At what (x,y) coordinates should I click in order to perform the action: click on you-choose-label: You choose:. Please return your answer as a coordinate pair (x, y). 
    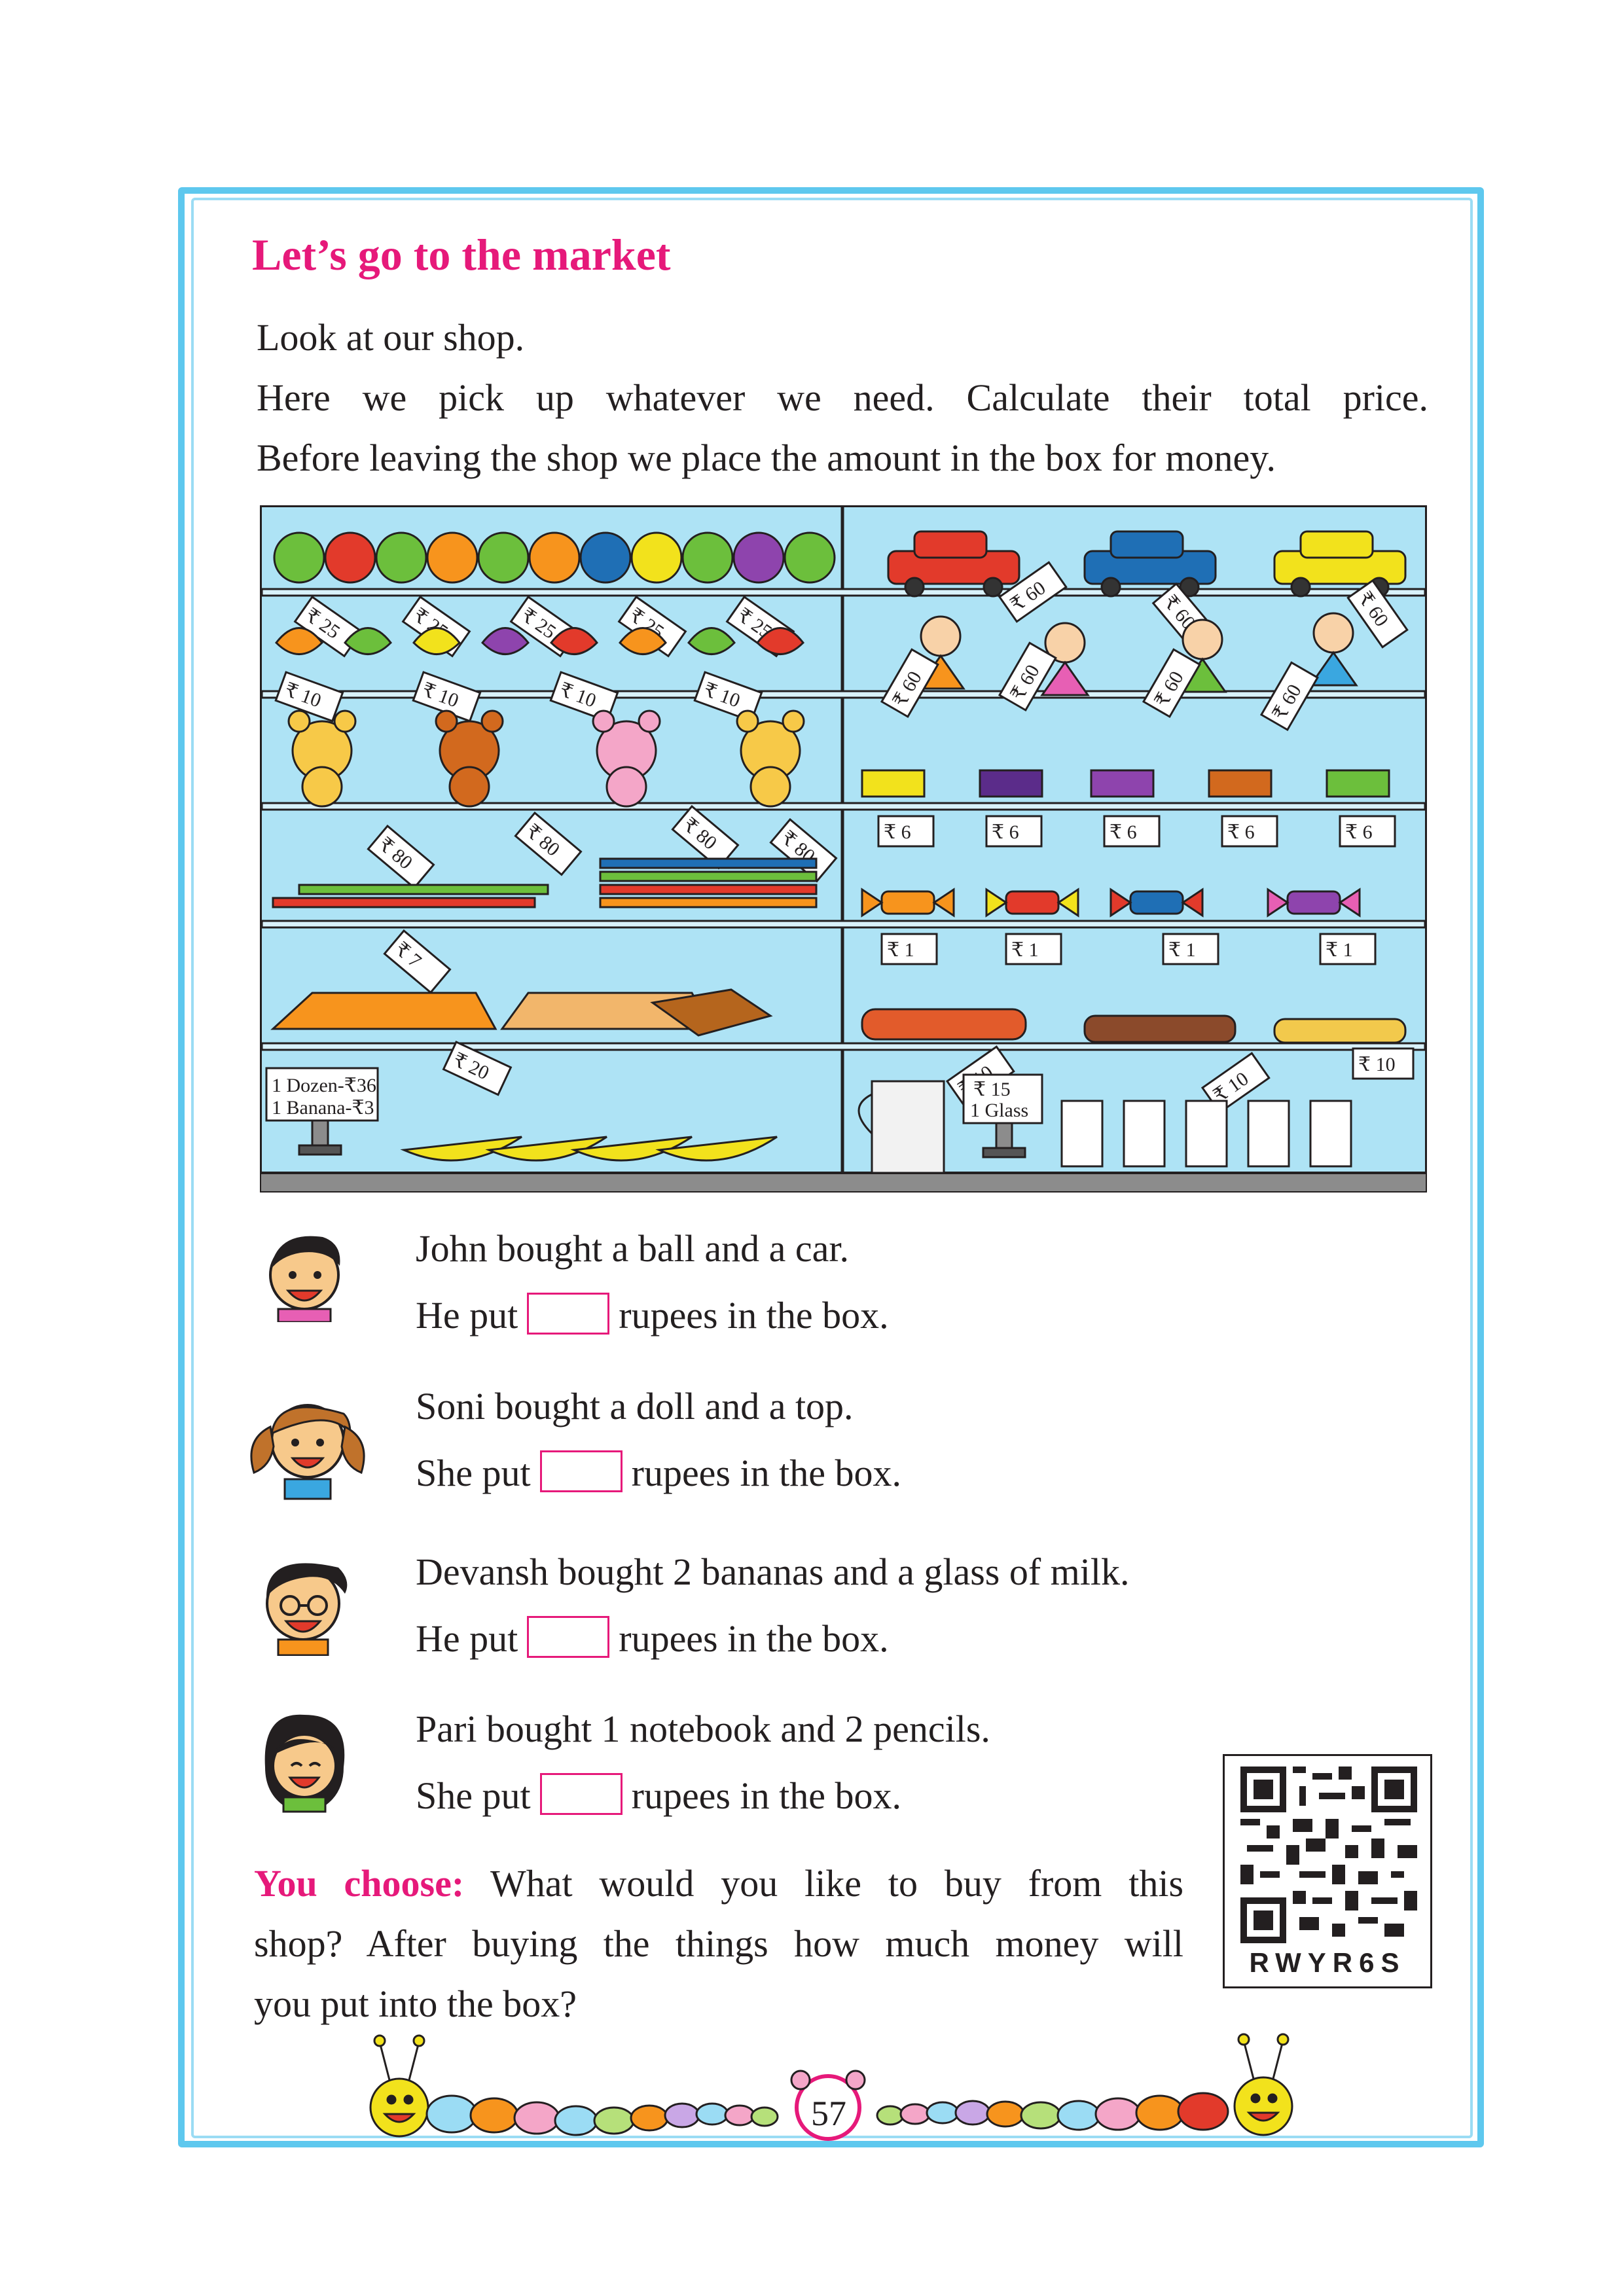
    Looking at the image, I should click on (359, 1883).